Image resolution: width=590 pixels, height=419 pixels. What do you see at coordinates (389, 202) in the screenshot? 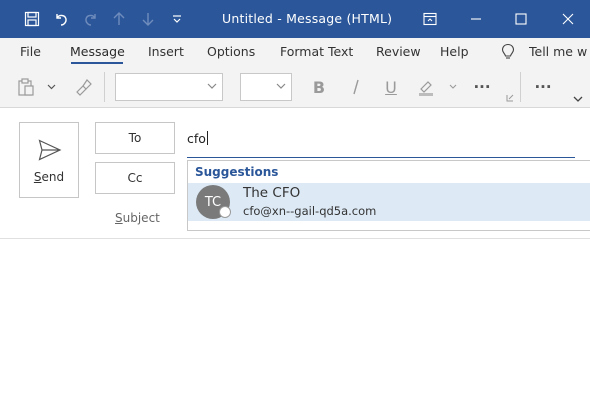
I see `suggestion-item: TC The CFO cfo@xn--gail-qd5a.com` at bounding box center [389, 202].